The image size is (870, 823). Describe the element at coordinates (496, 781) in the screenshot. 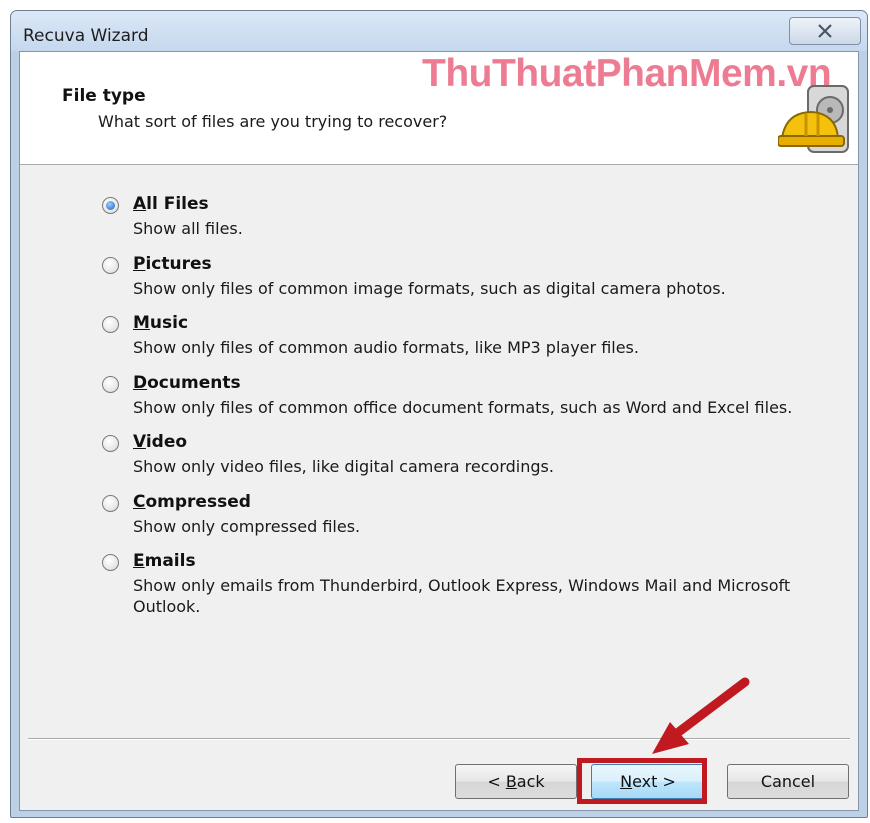

I see `back-prefix: <` at that location.